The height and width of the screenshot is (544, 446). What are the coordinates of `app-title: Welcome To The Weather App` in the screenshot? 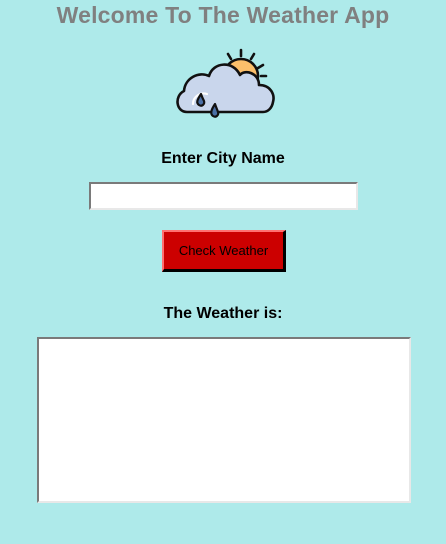 It's located at (223, 15).